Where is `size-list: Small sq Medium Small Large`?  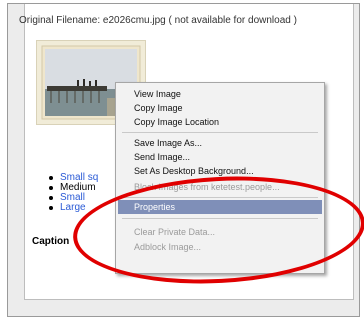 size-list: Small sq Medium Small Large is located at coordinates (73, 193).